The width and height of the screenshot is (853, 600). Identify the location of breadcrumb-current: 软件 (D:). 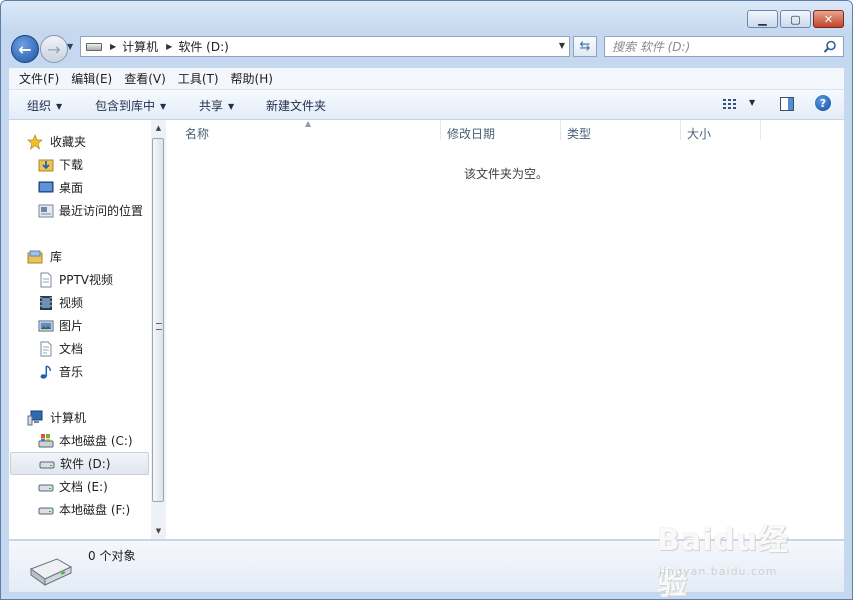
(203, 46).